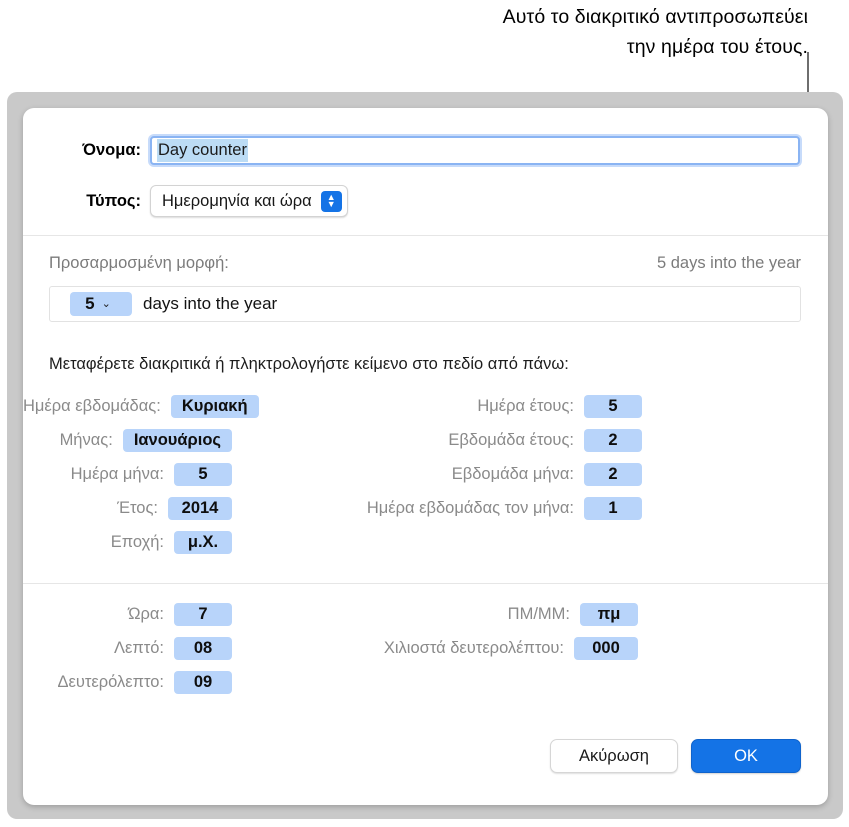 Image resolution: width=849 pixels, height=827 pixels. What do you see at coordinates (746, 756) in the screenshot?
I see `ok-button: OK` at bounding box center [746, 756].